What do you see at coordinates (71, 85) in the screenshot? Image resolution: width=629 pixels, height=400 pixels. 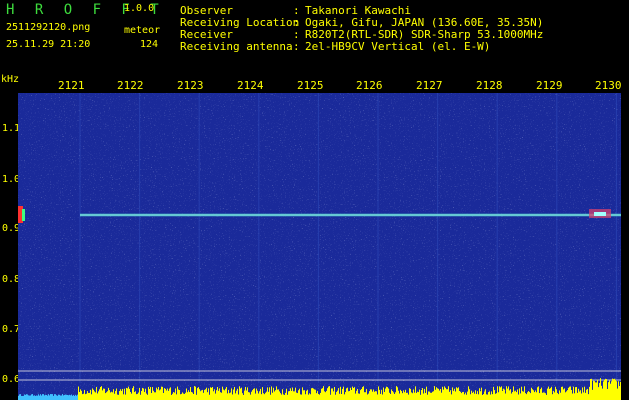 I see `time-tick-label: 2121` at bounding box center [71, 85].